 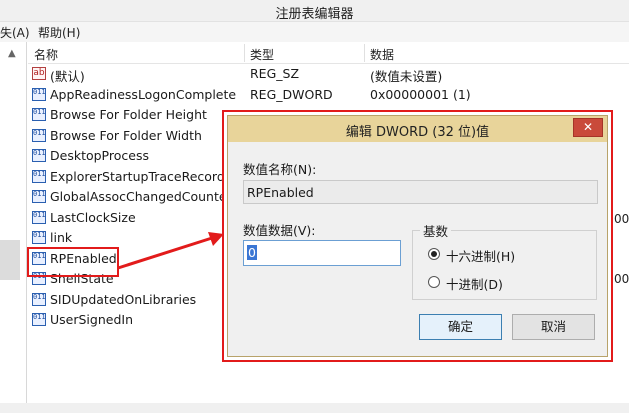 What do you see at coordinates (99, 155) in the screenshot?
I see `value-name-cell: DesktopProcess` at bounding box center [99, 155].